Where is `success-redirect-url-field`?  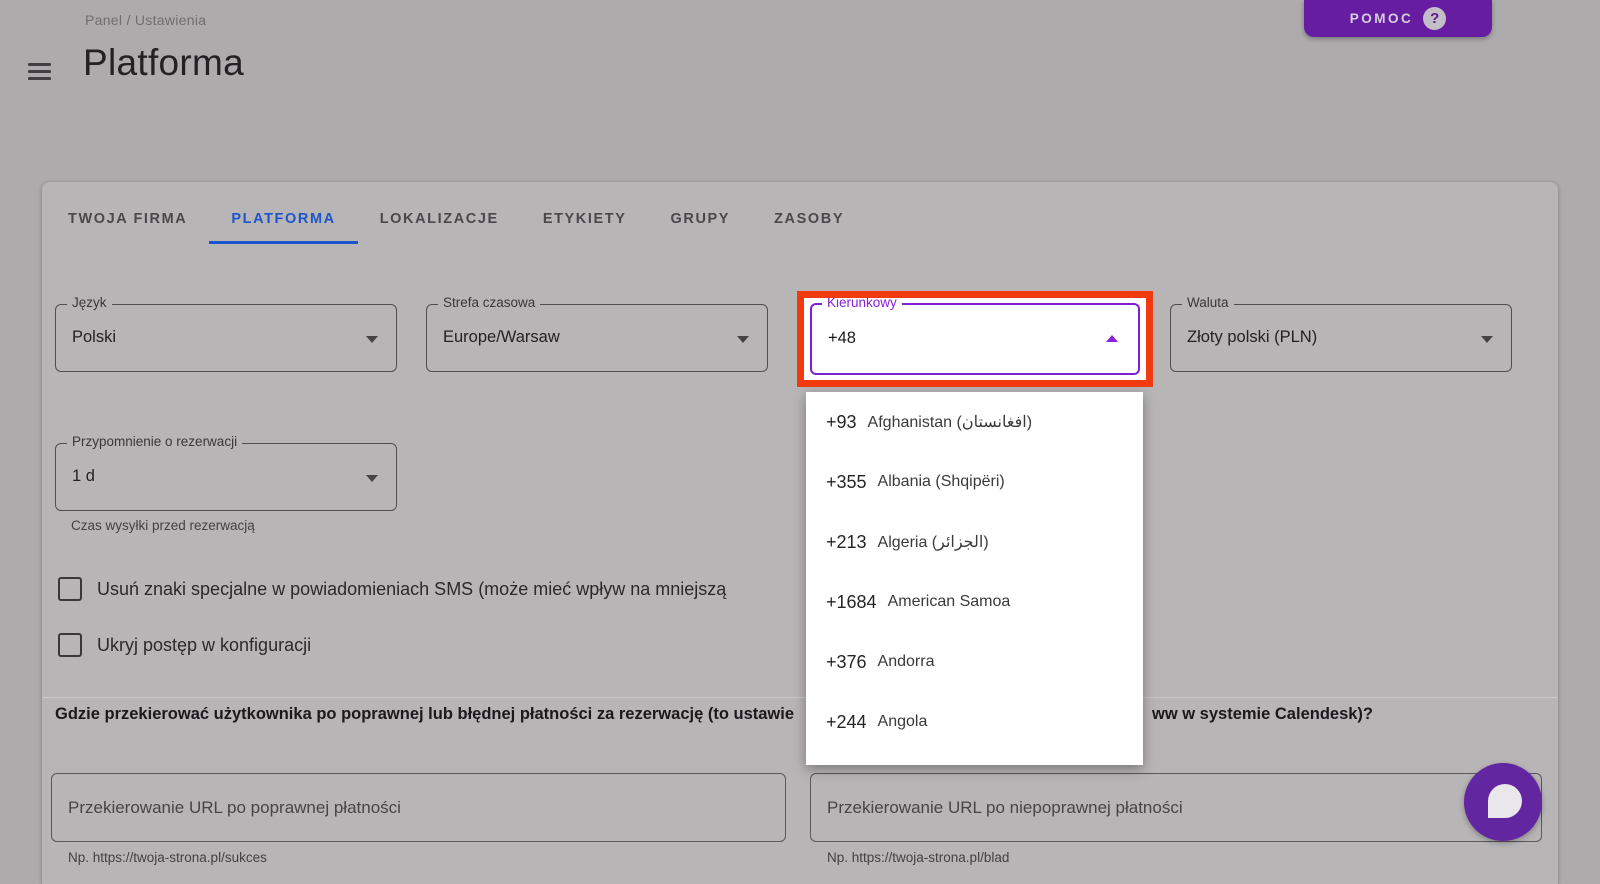 success-redirect-url-field is located at coordinates (418, 807).